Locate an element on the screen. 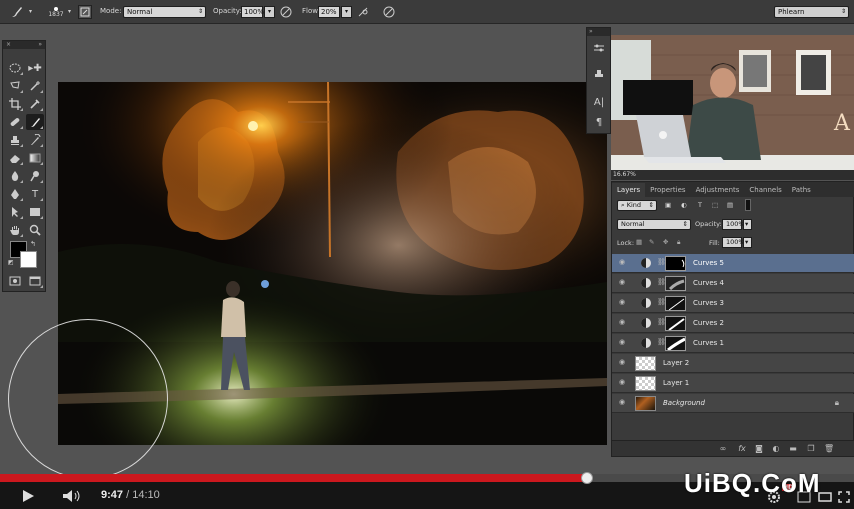 This screenshot has height=509, width=854. delete-layer-icon: 🗑︎ is located at coordinates (829, 449).